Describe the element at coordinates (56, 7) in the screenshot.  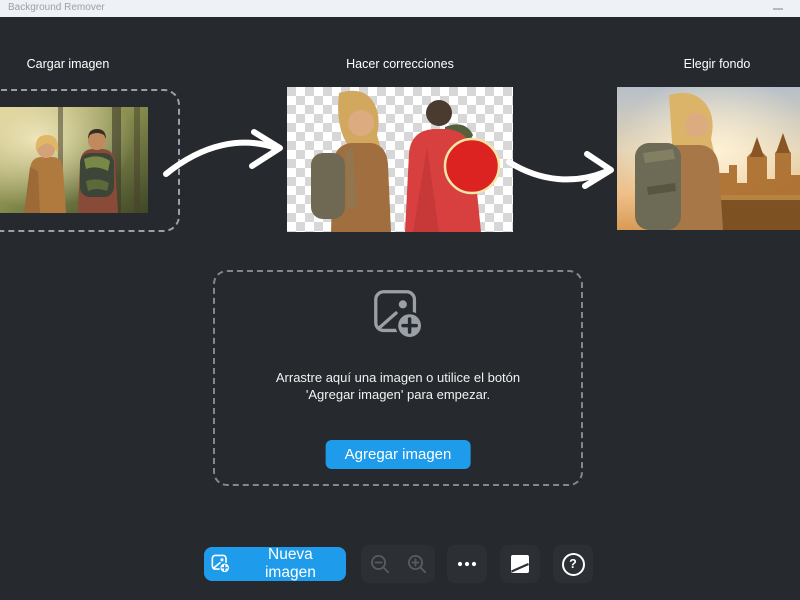
I see `window-title: Background Remover` at that location.